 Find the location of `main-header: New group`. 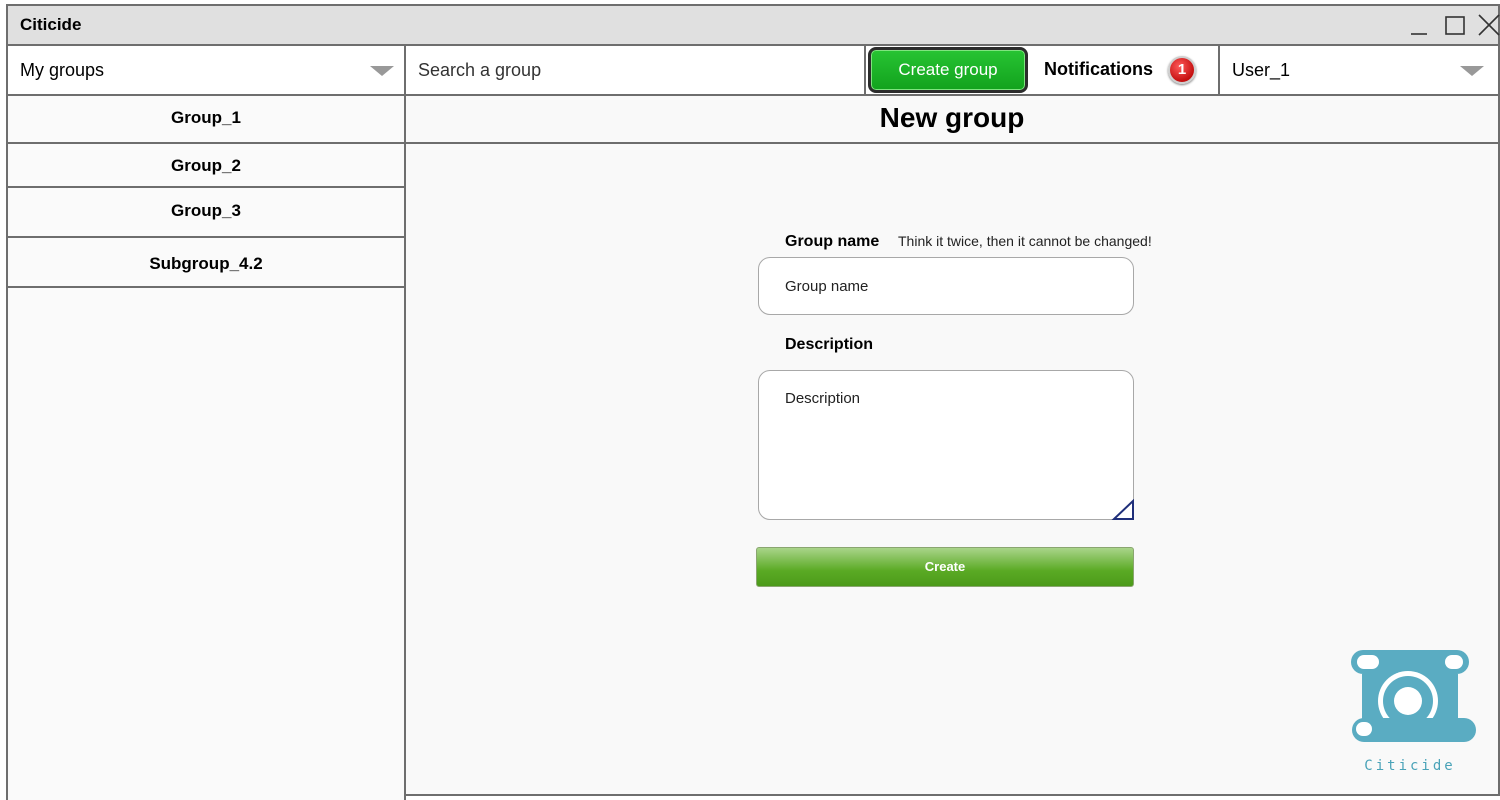

main-header: New group is located at coordinates (952, 120).